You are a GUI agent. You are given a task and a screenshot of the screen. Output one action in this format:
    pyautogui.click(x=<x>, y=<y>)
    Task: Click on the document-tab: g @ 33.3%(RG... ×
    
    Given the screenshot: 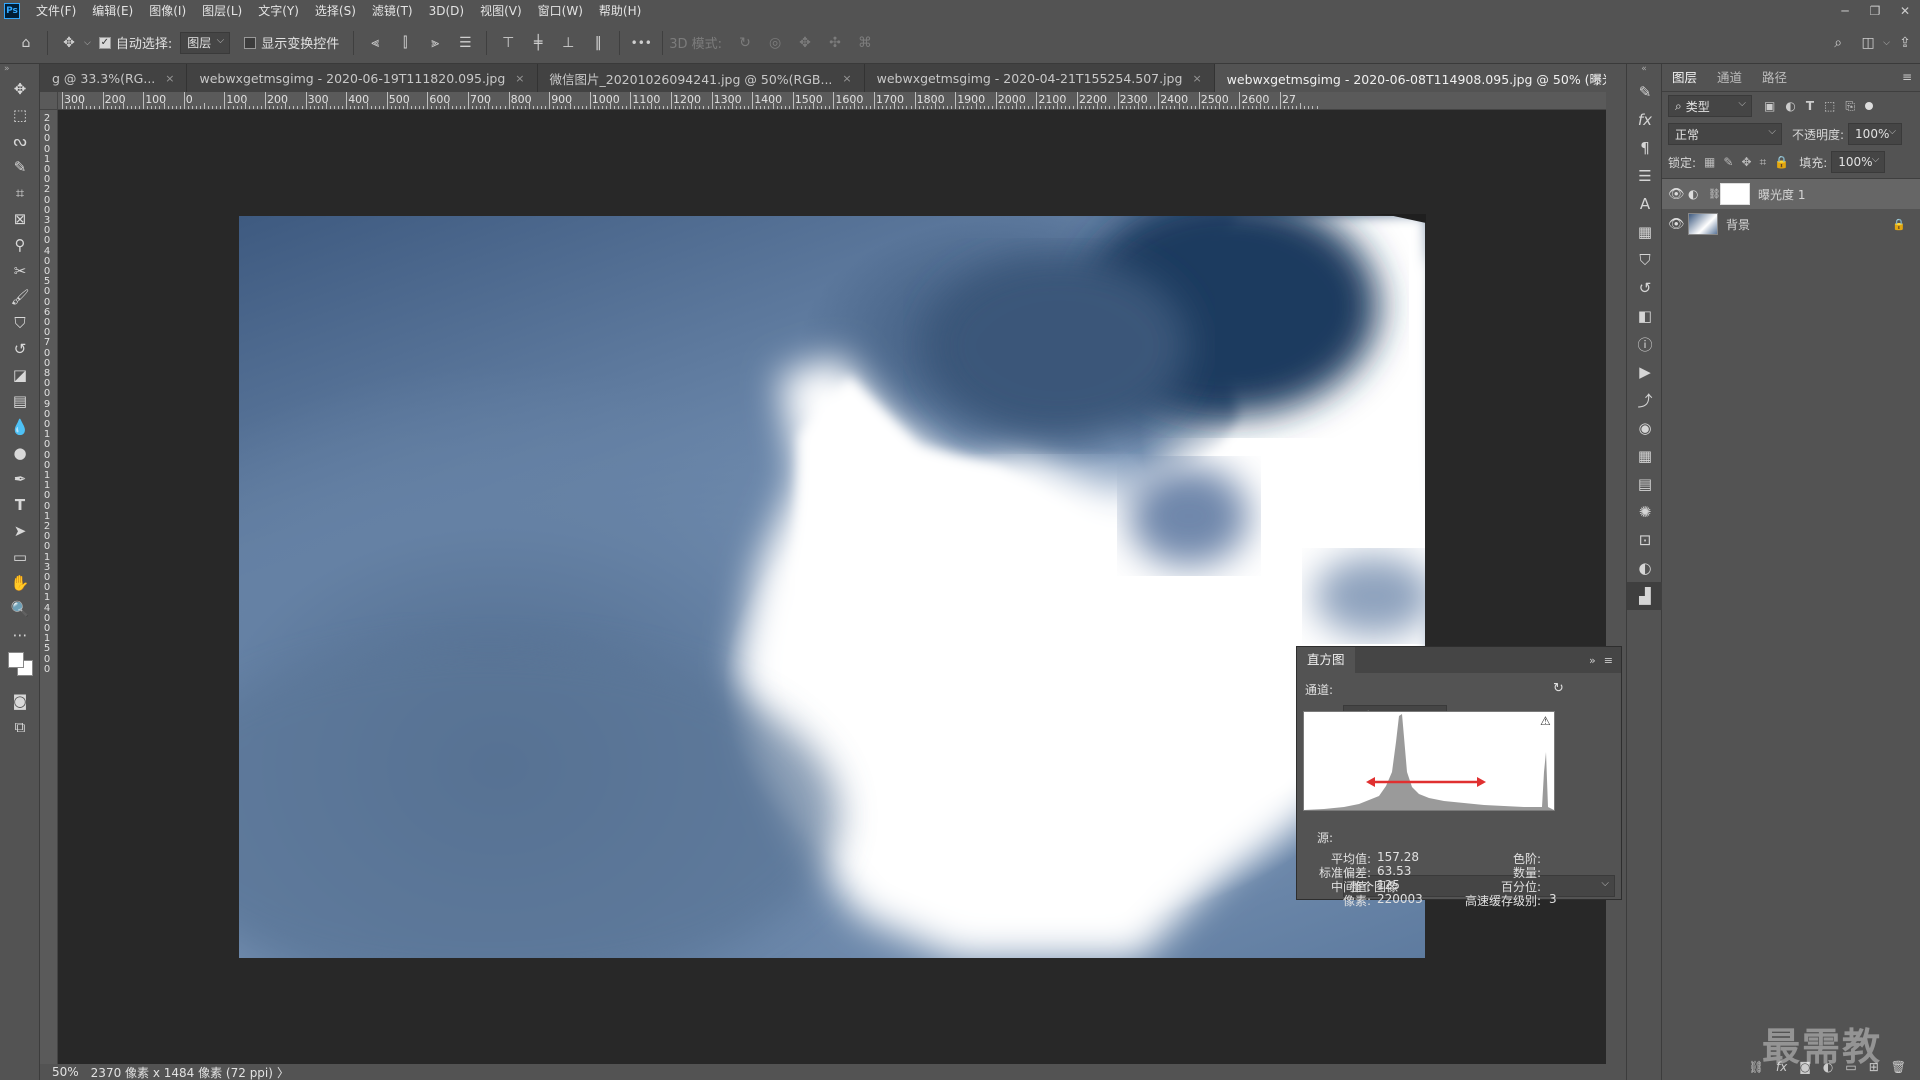 What is the action you would take?
    pyautogui.click(x=114, y=78)
    